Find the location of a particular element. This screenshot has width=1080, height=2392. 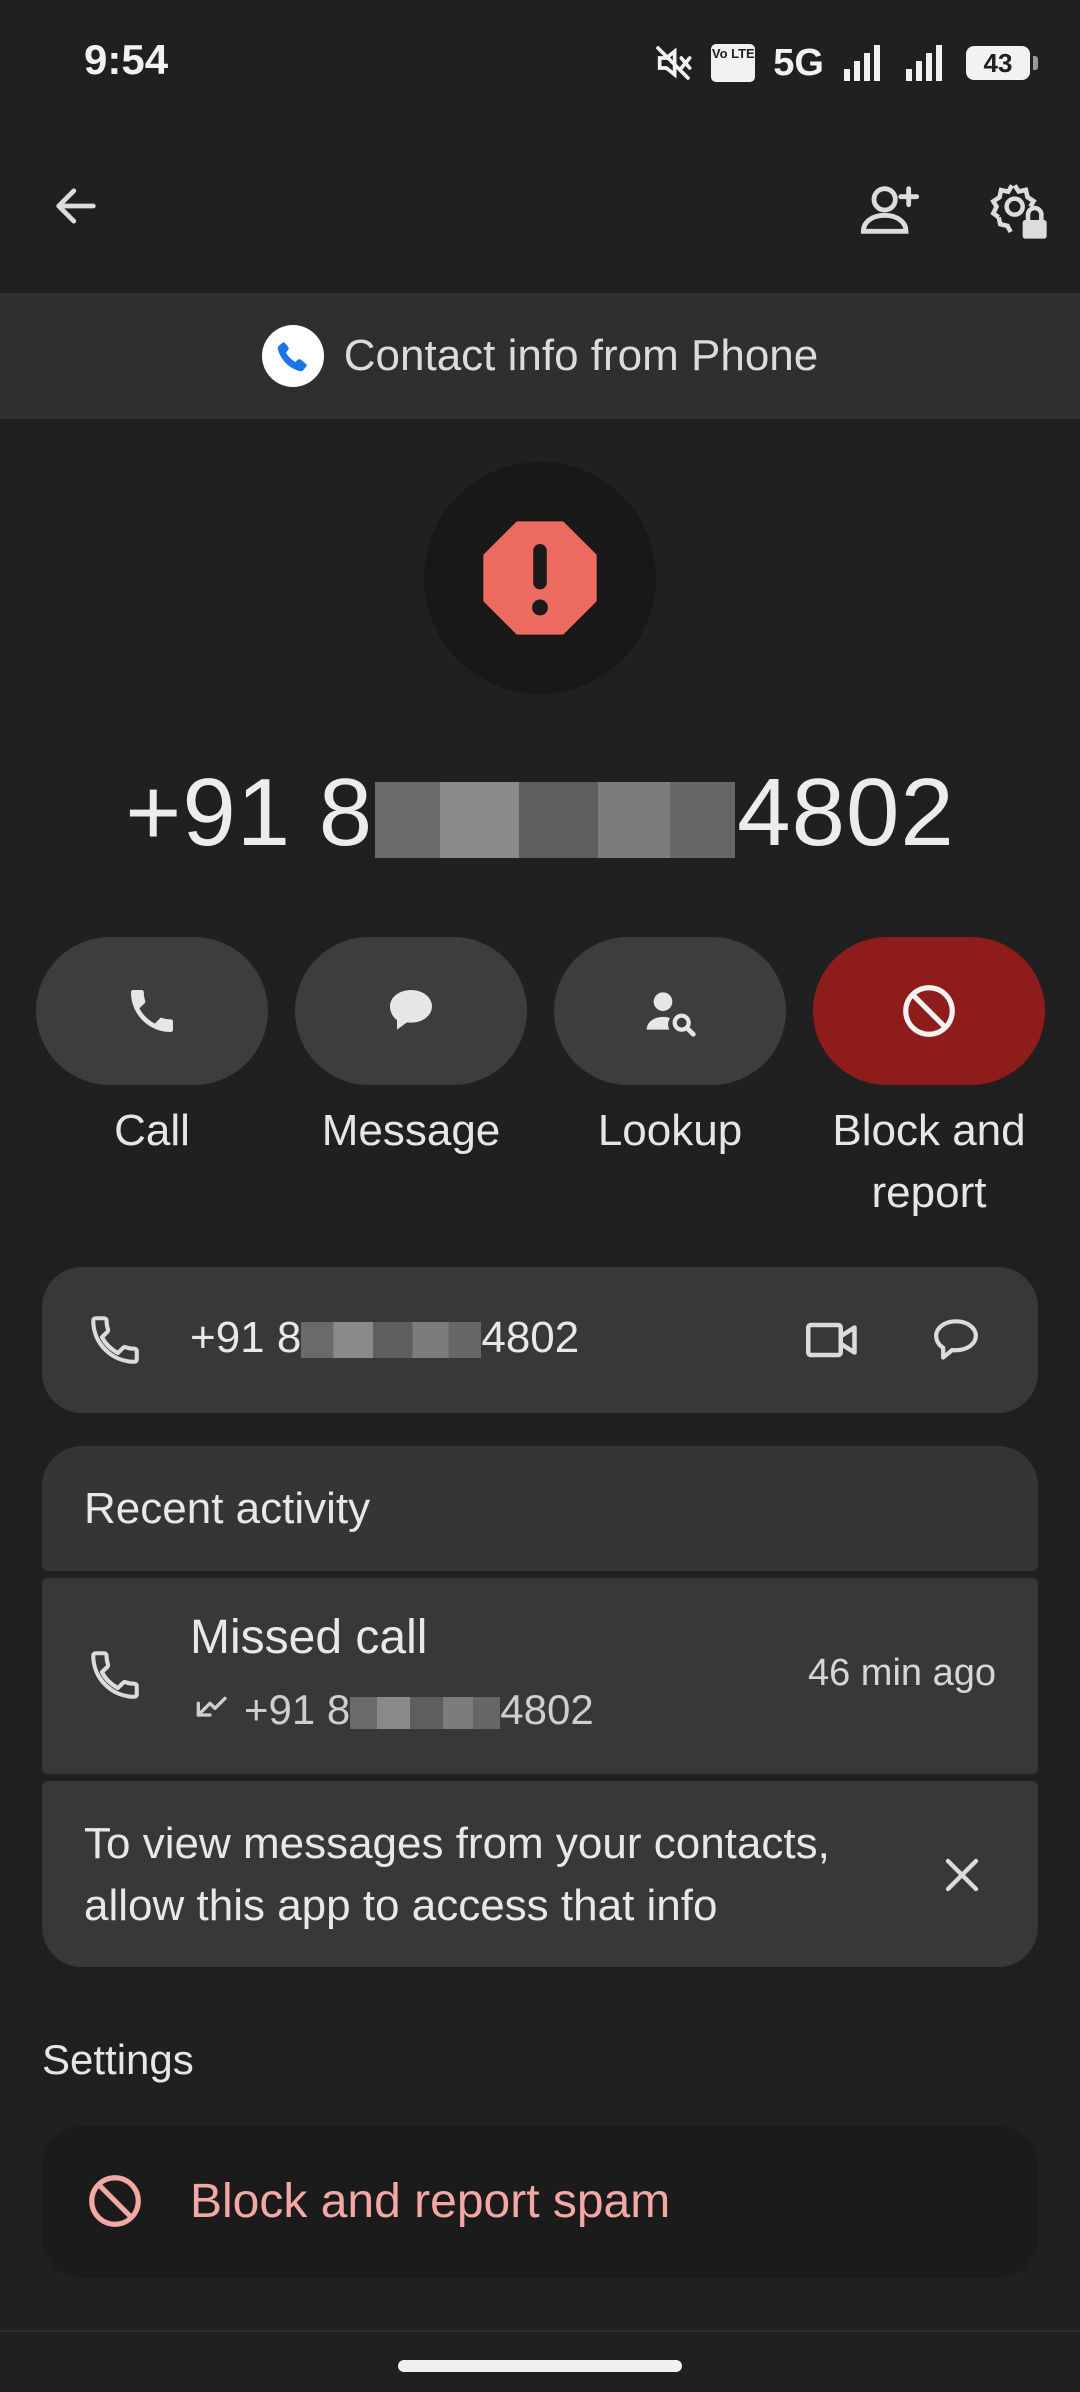

arrow-back-icon is located at coordinates (76, 206).